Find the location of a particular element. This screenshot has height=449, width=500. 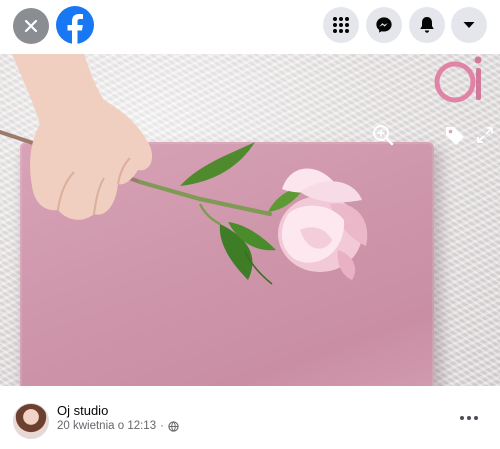

chevron-down-icon is located at coordinates (469, 25).